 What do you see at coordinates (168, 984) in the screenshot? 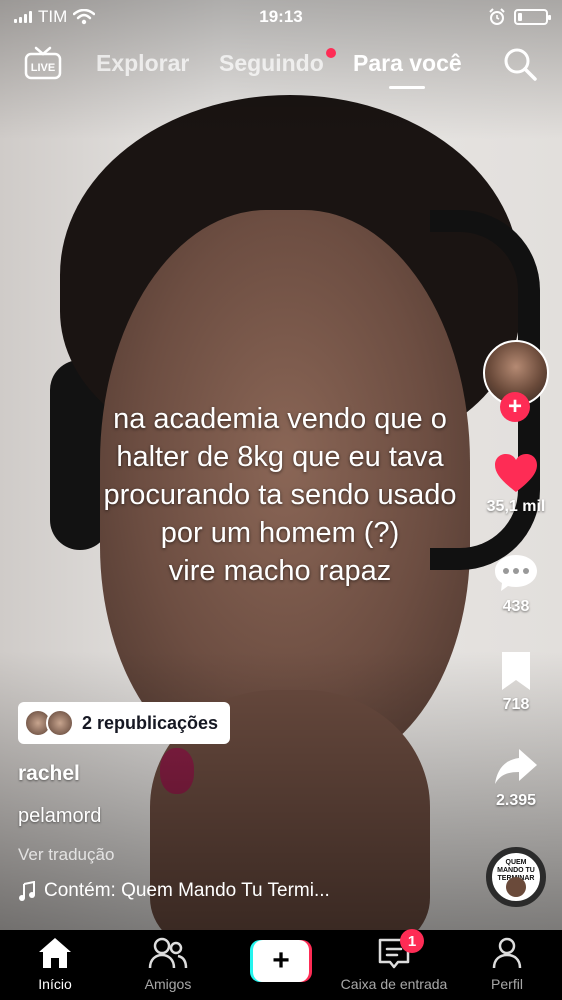
I see `nav-friends-label: Amigos` at bounding box center [168, 984].